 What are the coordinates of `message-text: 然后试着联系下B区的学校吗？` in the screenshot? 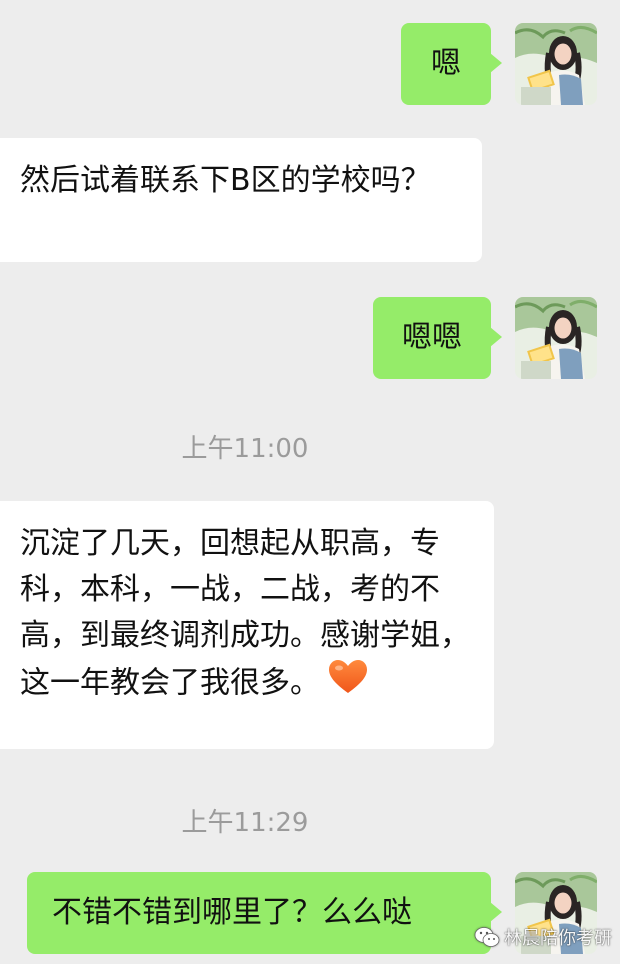 It's located at (225, 180).